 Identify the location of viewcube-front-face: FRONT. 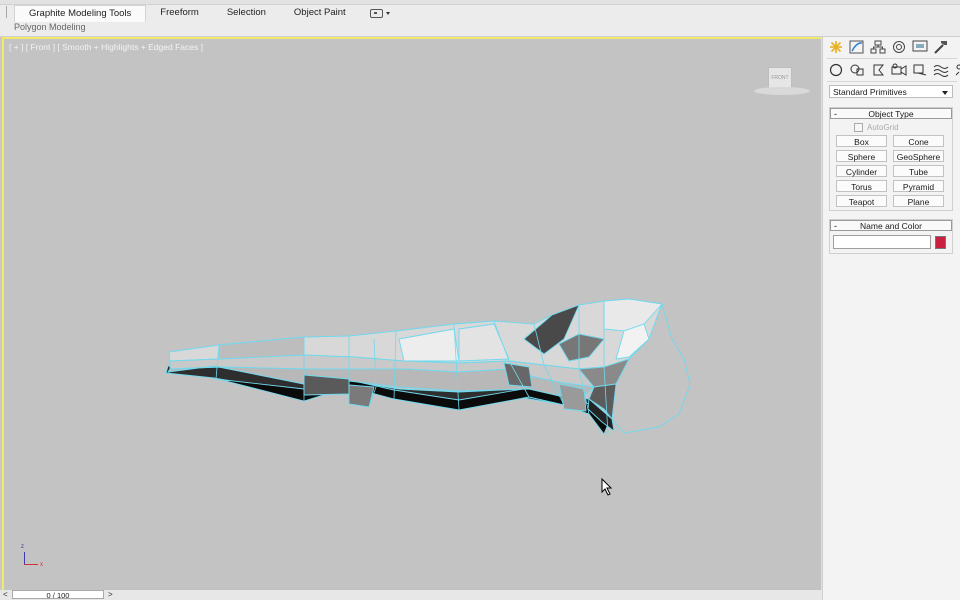
(780, 78).